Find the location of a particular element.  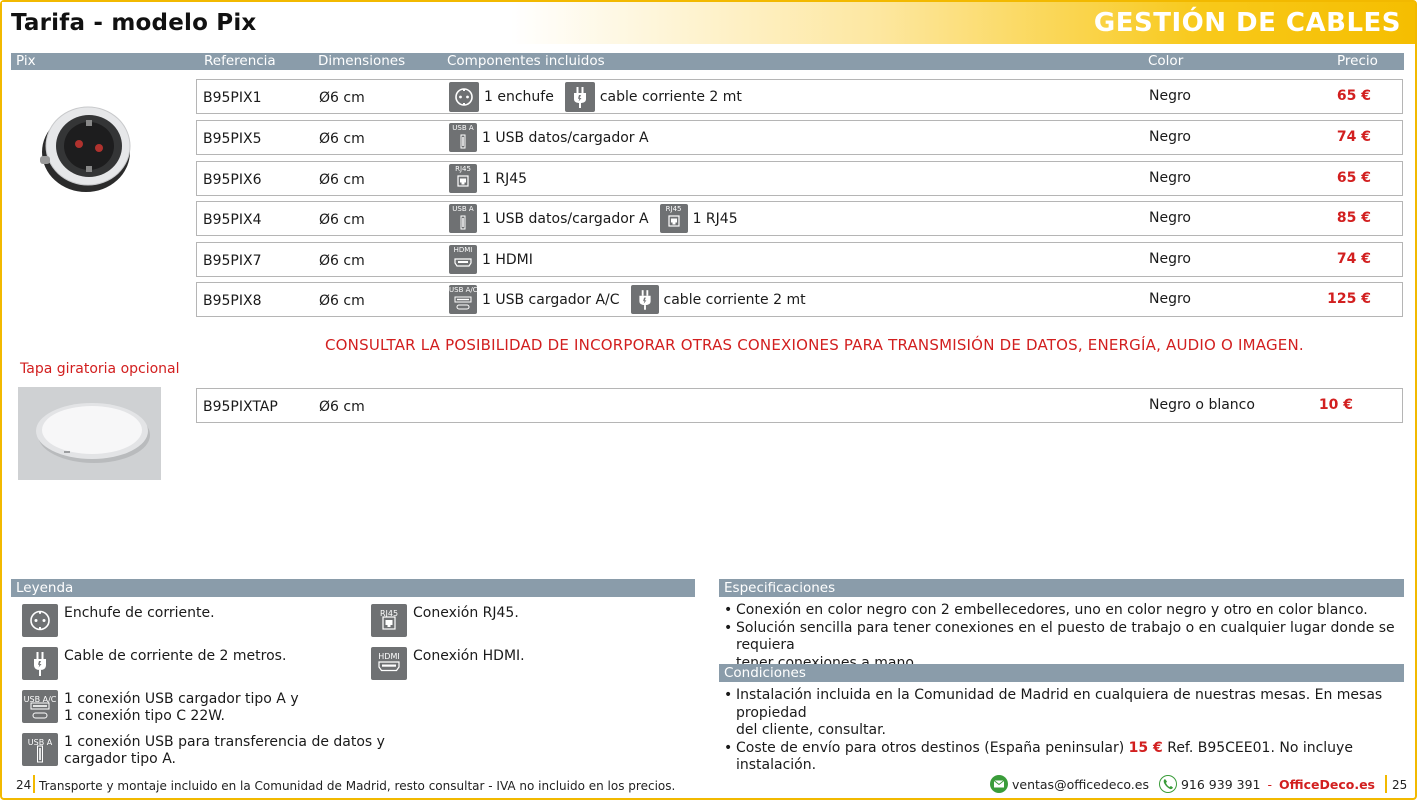

page-number-left: 24 is located at coordinates (24, 785).